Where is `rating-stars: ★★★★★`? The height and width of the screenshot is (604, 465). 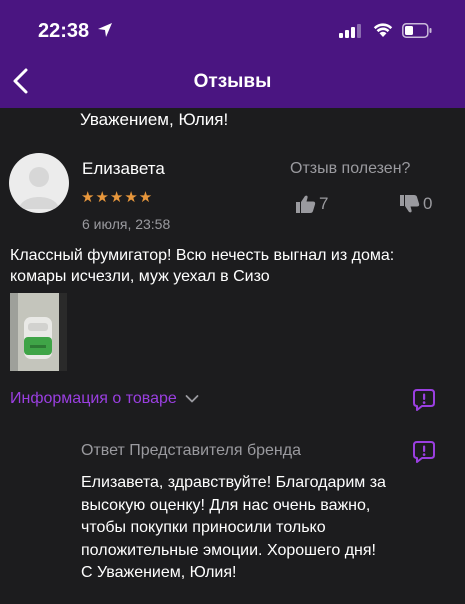
rating-stars: ★★★★★ is located at coordinates (117, 197).